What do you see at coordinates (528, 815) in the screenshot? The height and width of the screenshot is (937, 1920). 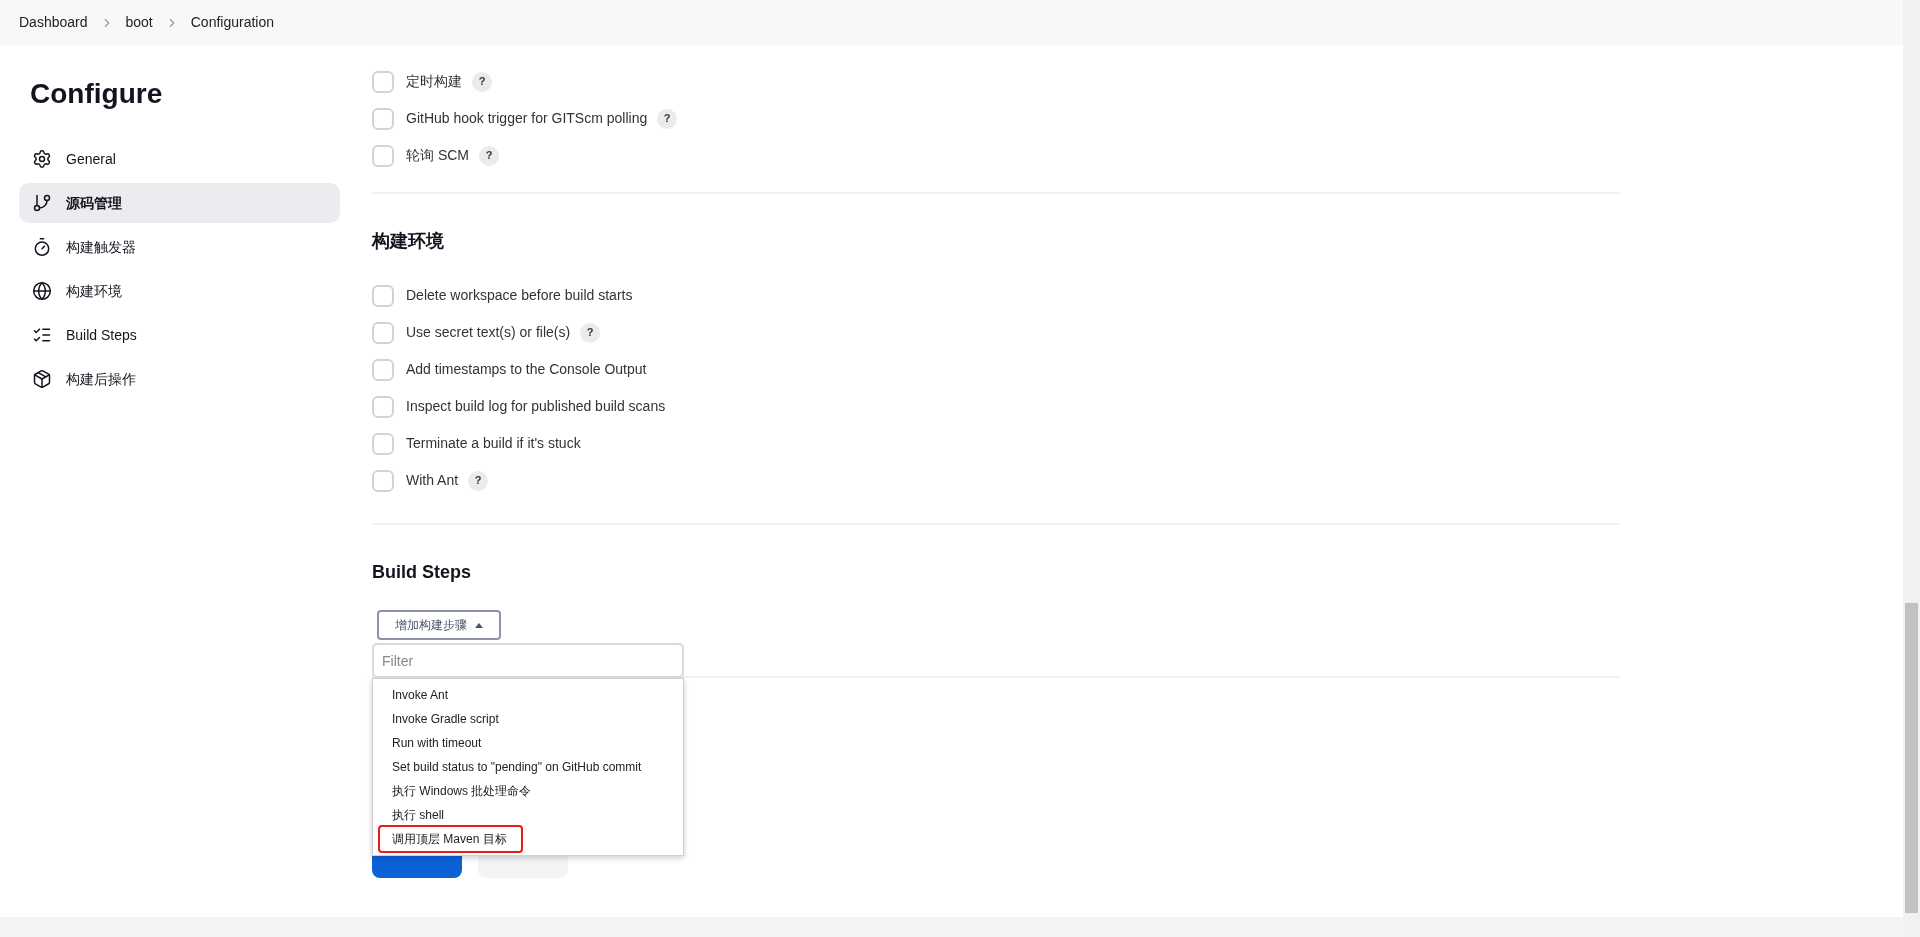 I see `menu-item: 执行 shell` at bounding box center [528, 815].